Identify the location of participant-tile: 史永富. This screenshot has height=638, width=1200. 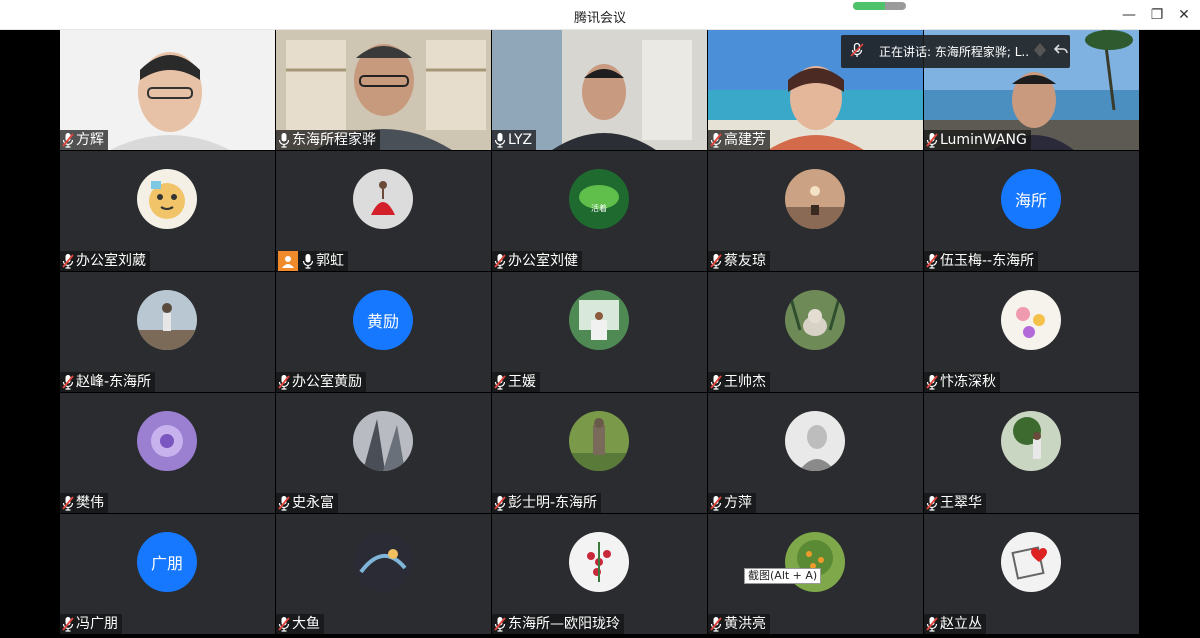
(383, 453).